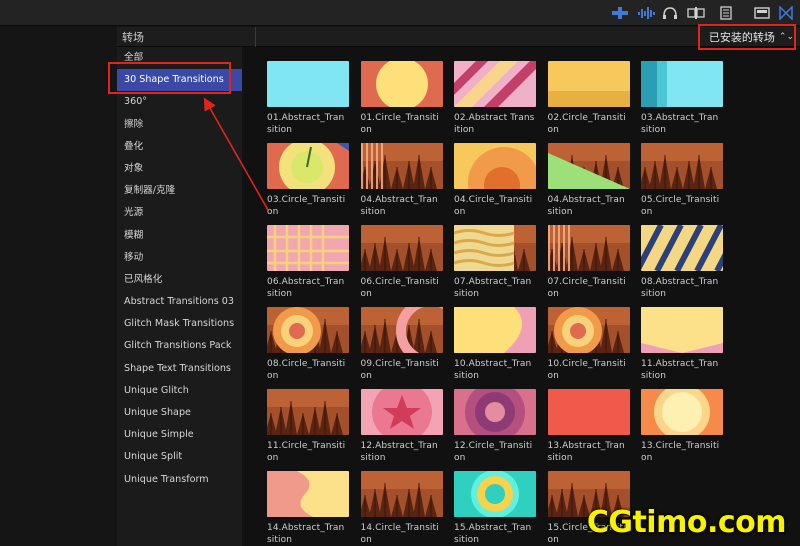 The width and height of the screenshot is (800, 546). What do you see at coordinates (179, 369) in the screenshot?
I see `sidebar-item: Shape Text Transitions` at bounding box center [179, 369].